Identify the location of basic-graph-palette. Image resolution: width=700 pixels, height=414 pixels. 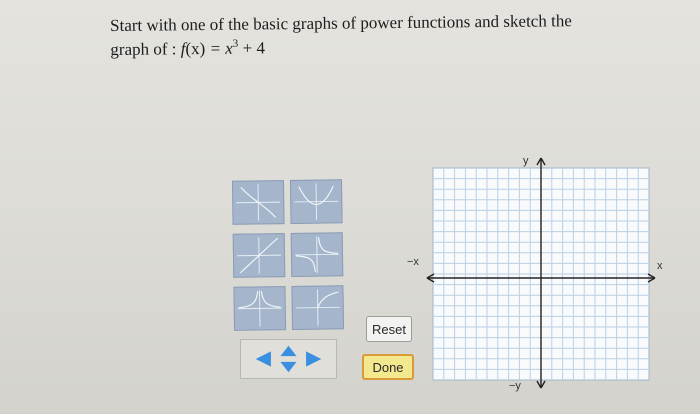
(290, 255).